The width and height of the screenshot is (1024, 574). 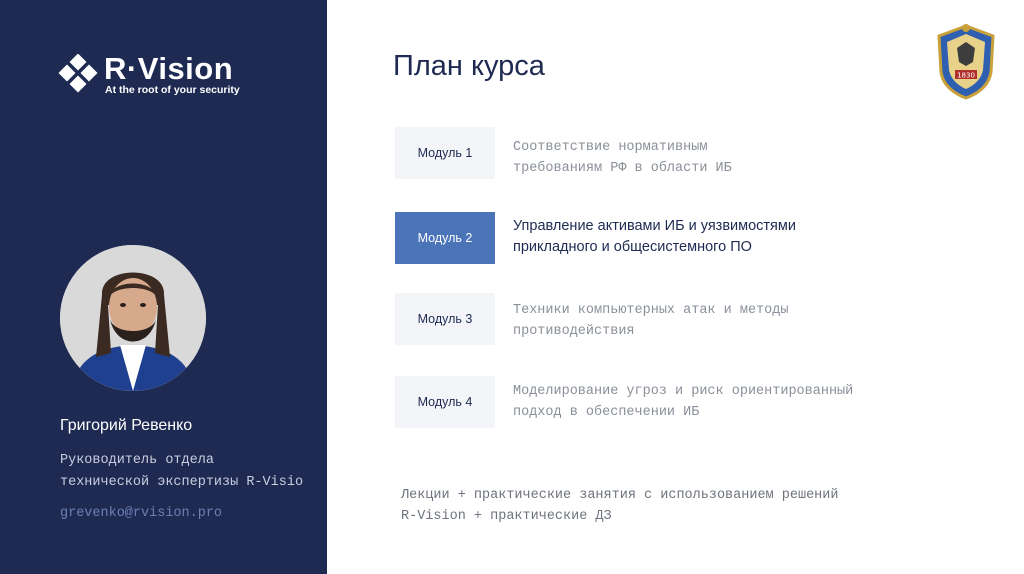 I want to click on university-crest-icon: 1830, so click(x=966, y=62).